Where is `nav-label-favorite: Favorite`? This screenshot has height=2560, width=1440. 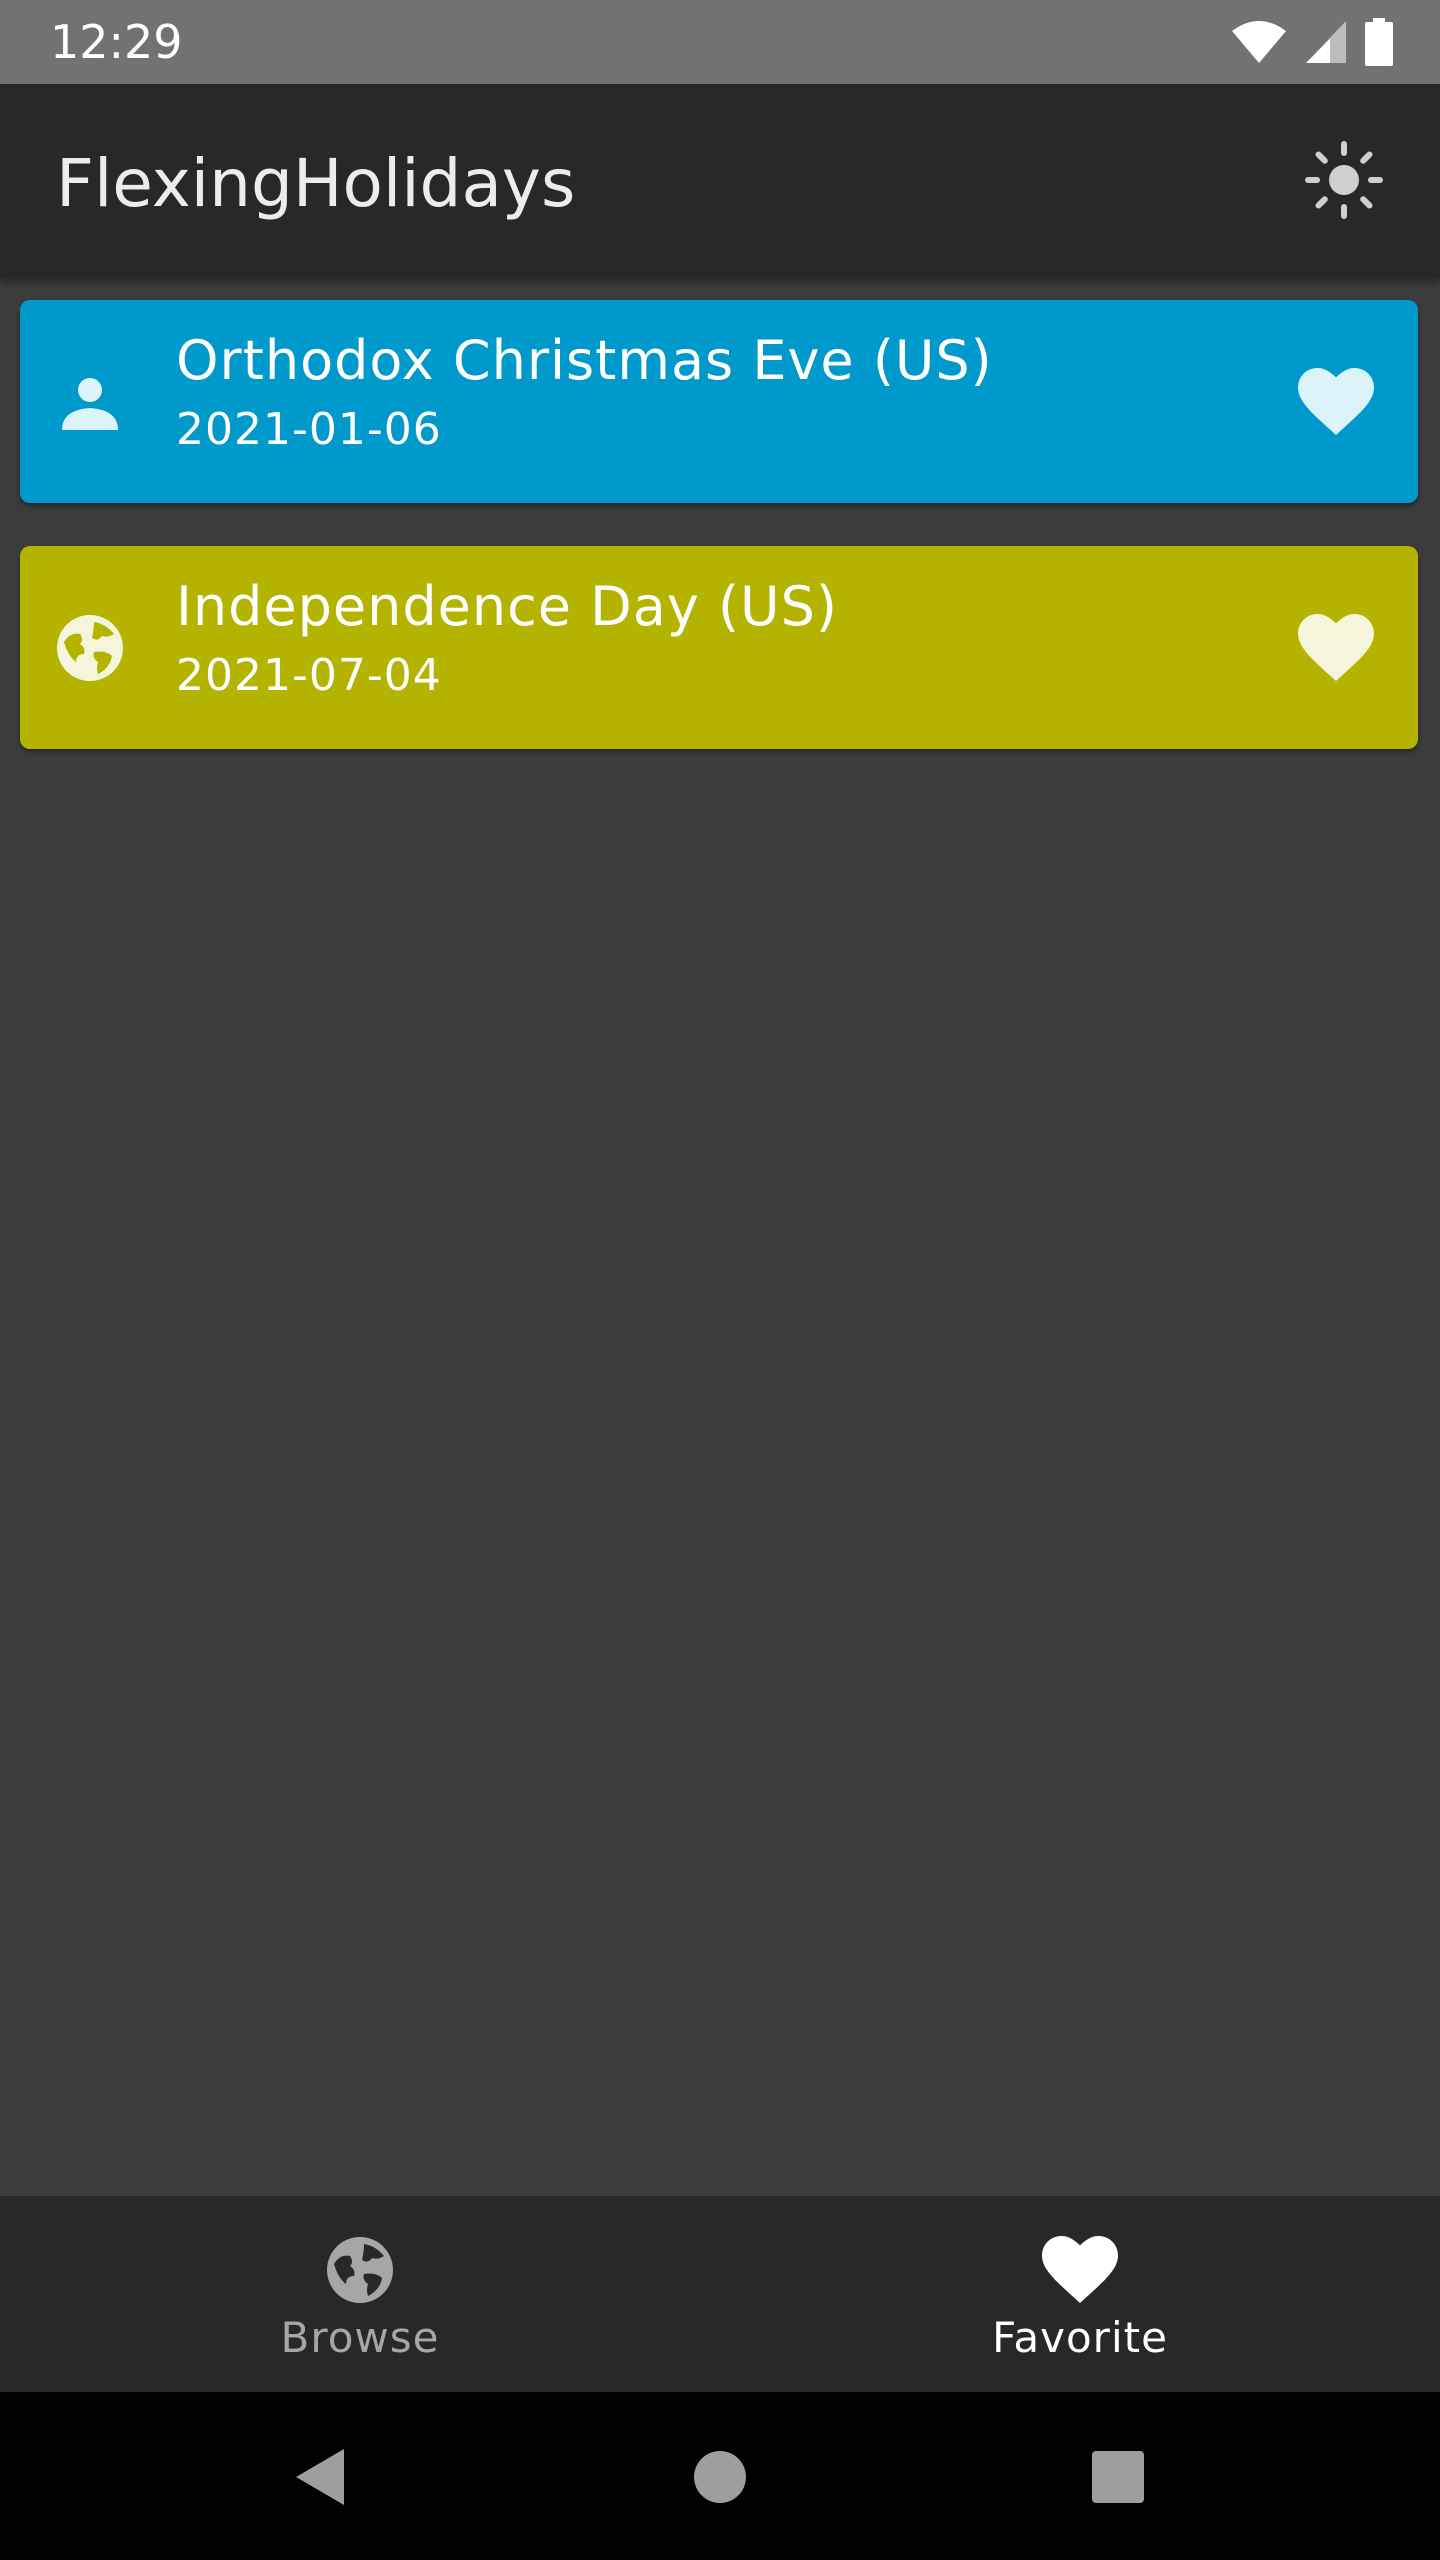 nav-label-favorite: Favorite is located at coordinates (1080, 2337).